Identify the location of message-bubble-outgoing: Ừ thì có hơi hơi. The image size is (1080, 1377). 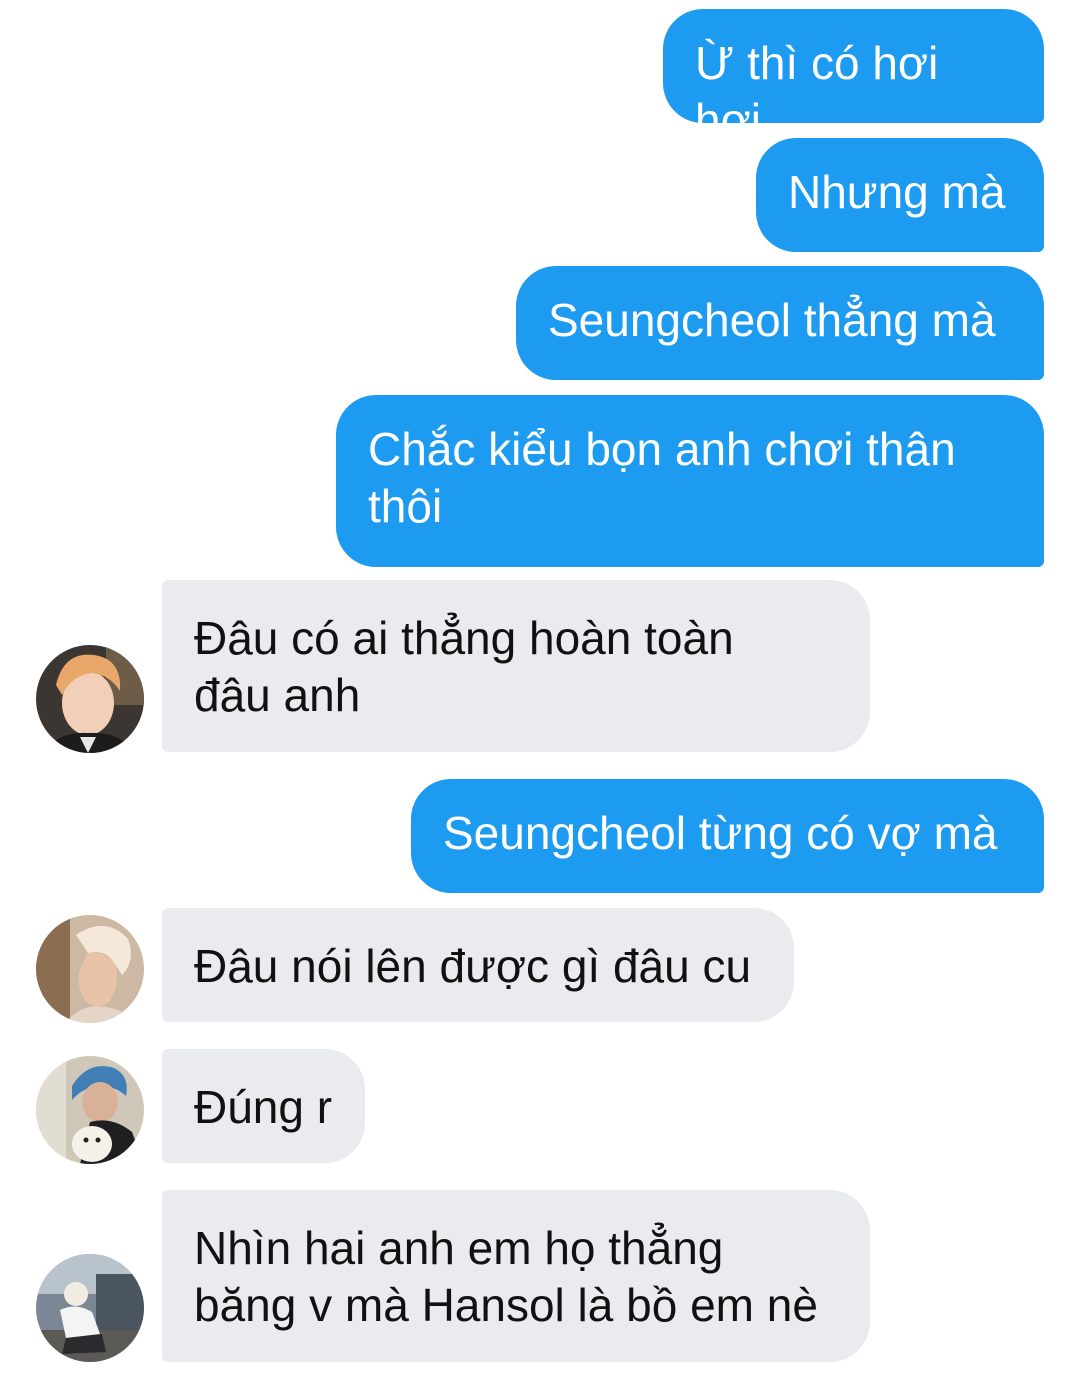
(853, 77).